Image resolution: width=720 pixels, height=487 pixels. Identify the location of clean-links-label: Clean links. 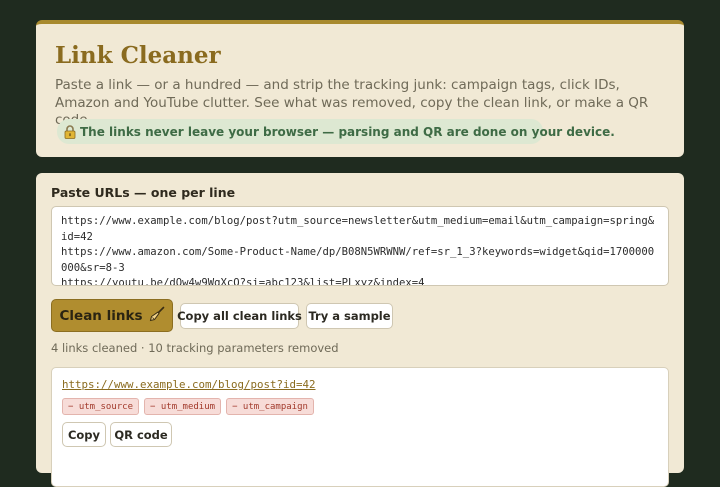
(101, 315).